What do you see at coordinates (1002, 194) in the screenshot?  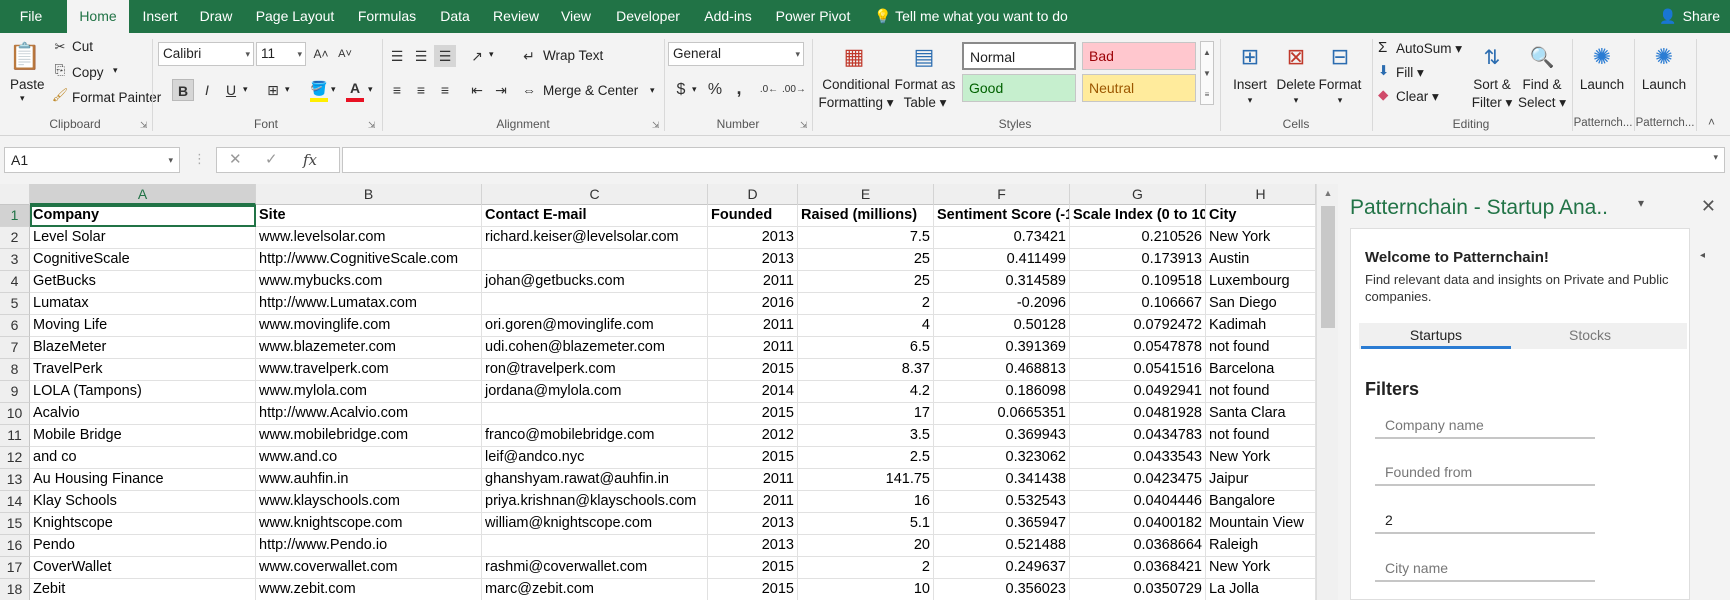 I see `column-header-f: F` at bounding box center [1002, 194].